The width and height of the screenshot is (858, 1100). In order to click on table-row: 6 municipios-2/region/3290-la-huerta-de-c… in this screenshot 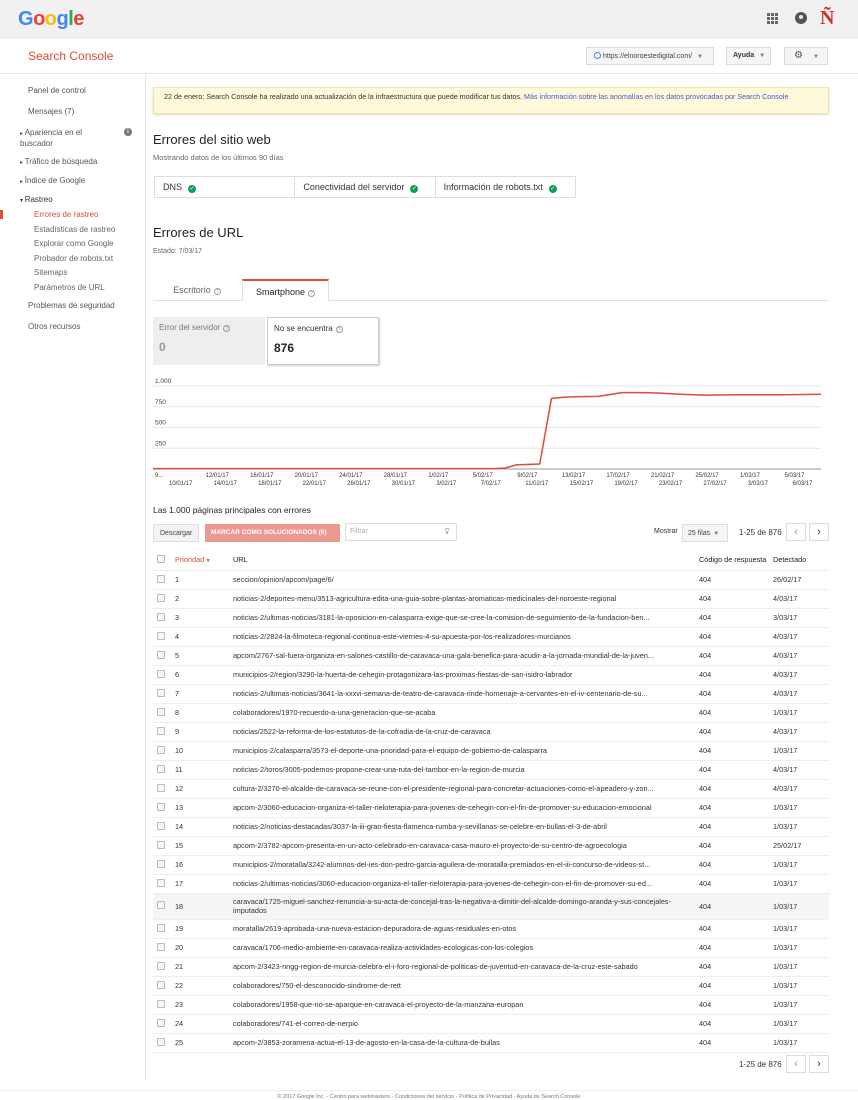, I will do `click(491, 675)`.